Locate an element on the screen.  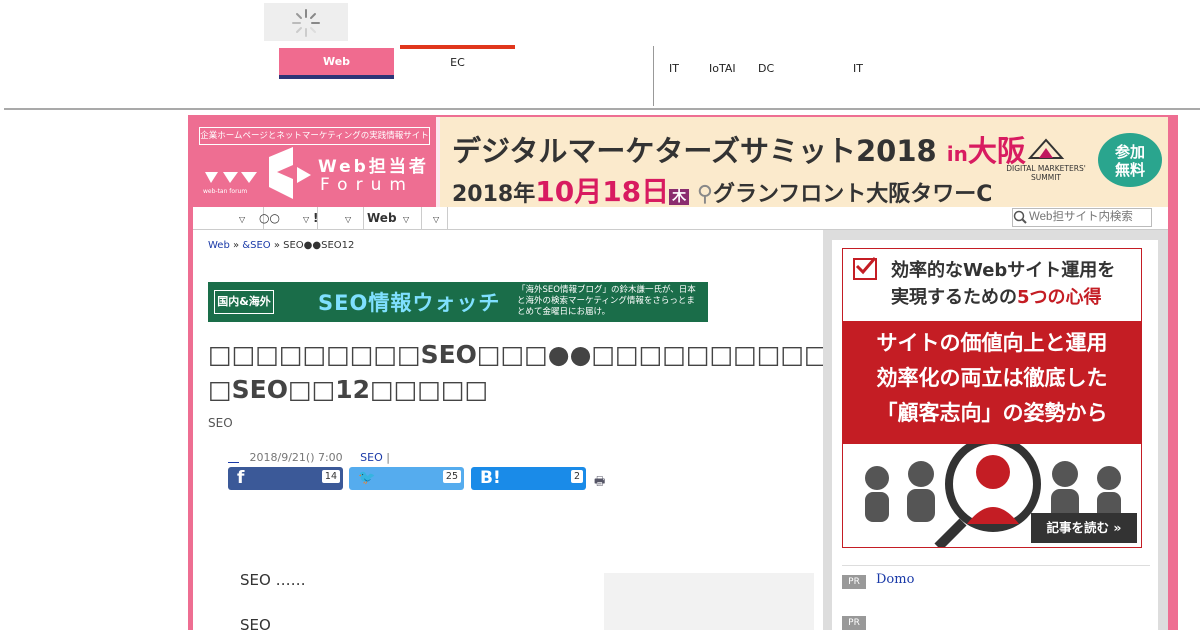
banner-title-text: デジタルマーケターズサミット2018 is located at coordinates (694, 151).